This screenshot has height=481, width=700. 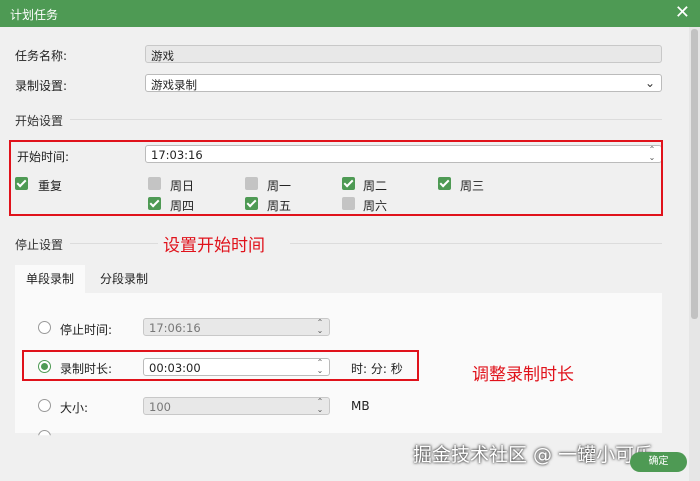 What do you see at coordinates (476, 243) in the screenshot?
I see `stop-divider-right` at bounding box center [476, 243].